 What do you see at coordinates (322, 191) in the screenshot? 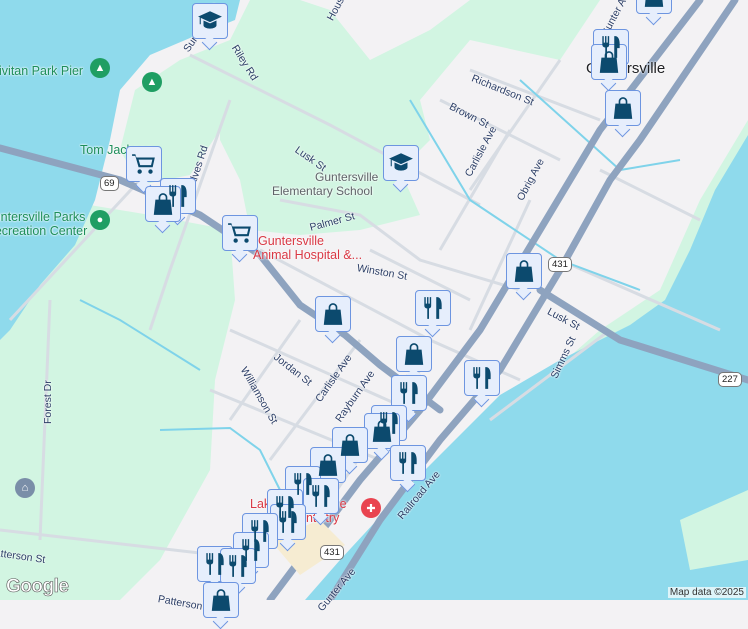
I see `elementary-label-2: Elementary School` at bounding box center [322, 191].